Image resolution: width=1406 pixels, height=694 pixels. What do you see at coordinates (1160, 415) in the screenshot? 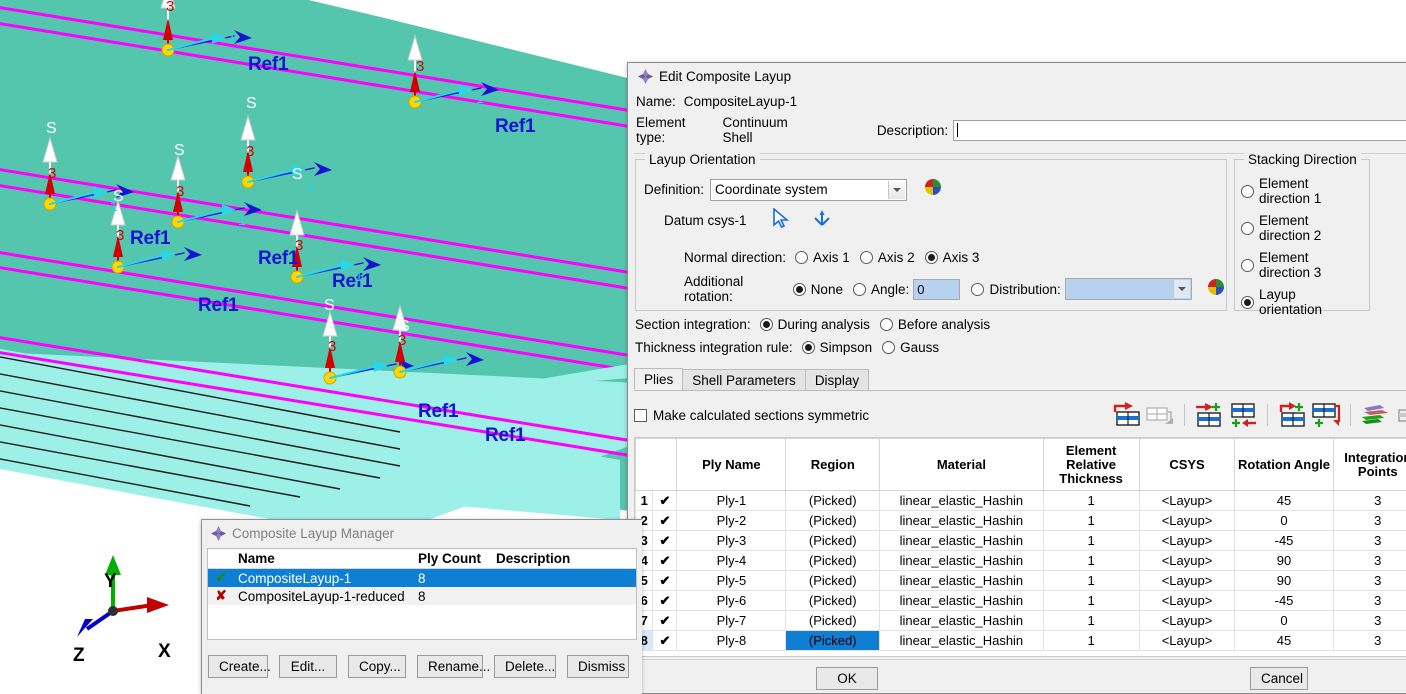
I see `move-row-icon` at bounding box center [1160, 415].